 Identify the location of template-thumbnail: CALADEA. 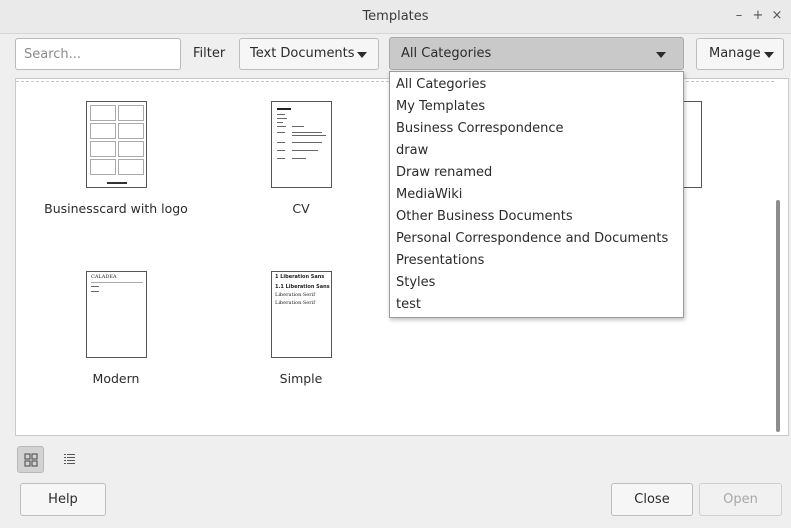
(116, 314).